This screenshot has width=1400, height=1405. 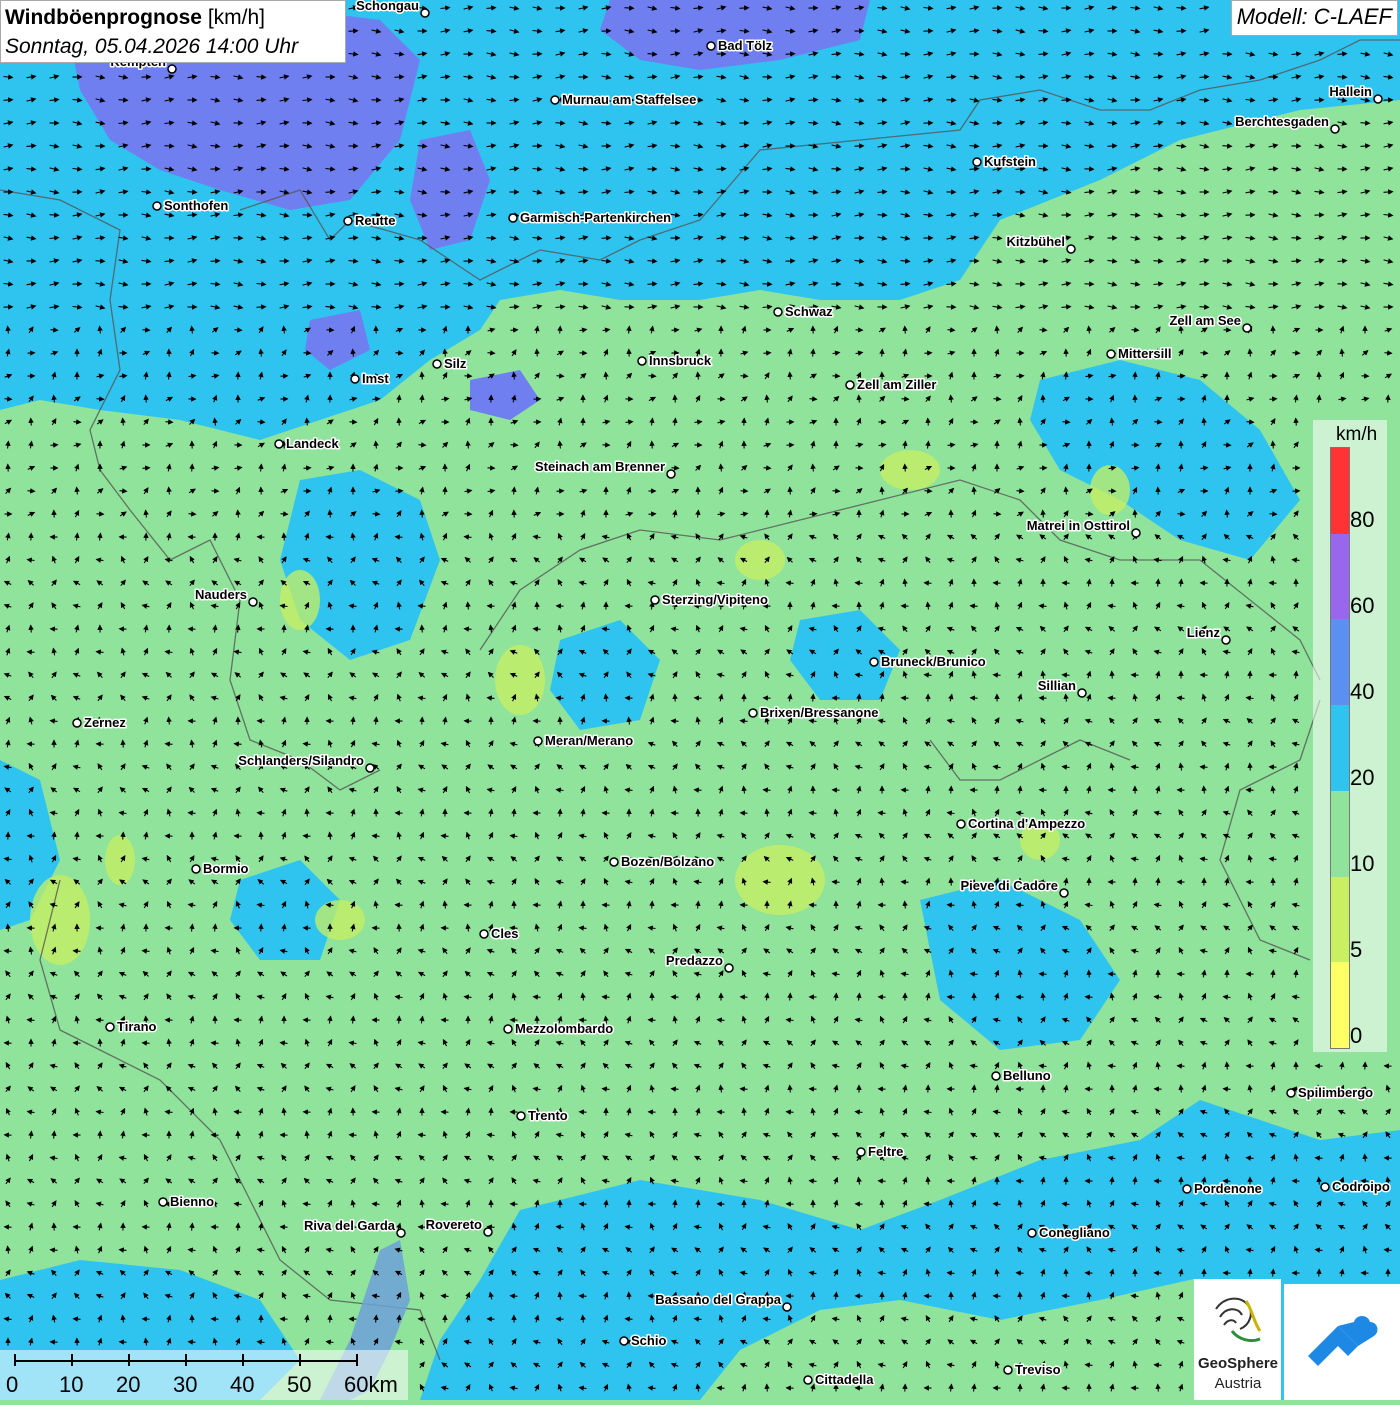 What do you see at coordinates (583, 740) in the screenshot?
I see `city-marker: Meran/Merano` at bounding box center [583, 740].